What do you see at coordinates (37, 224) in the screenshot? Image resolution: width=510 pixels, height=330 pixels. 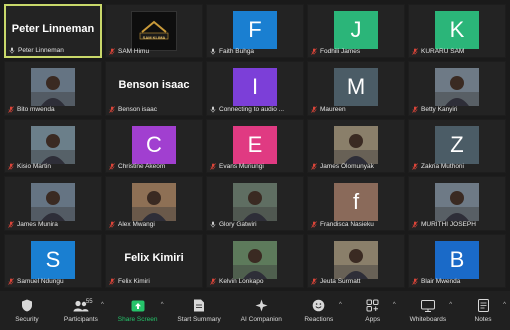 I see `participant-name: James Munira` at bounding box center [37, 224].